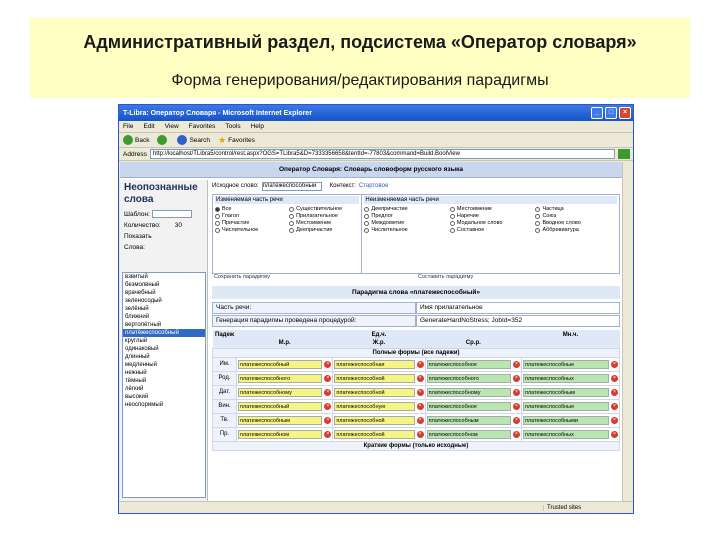  I want to click on forward-button, so click(163, 140).